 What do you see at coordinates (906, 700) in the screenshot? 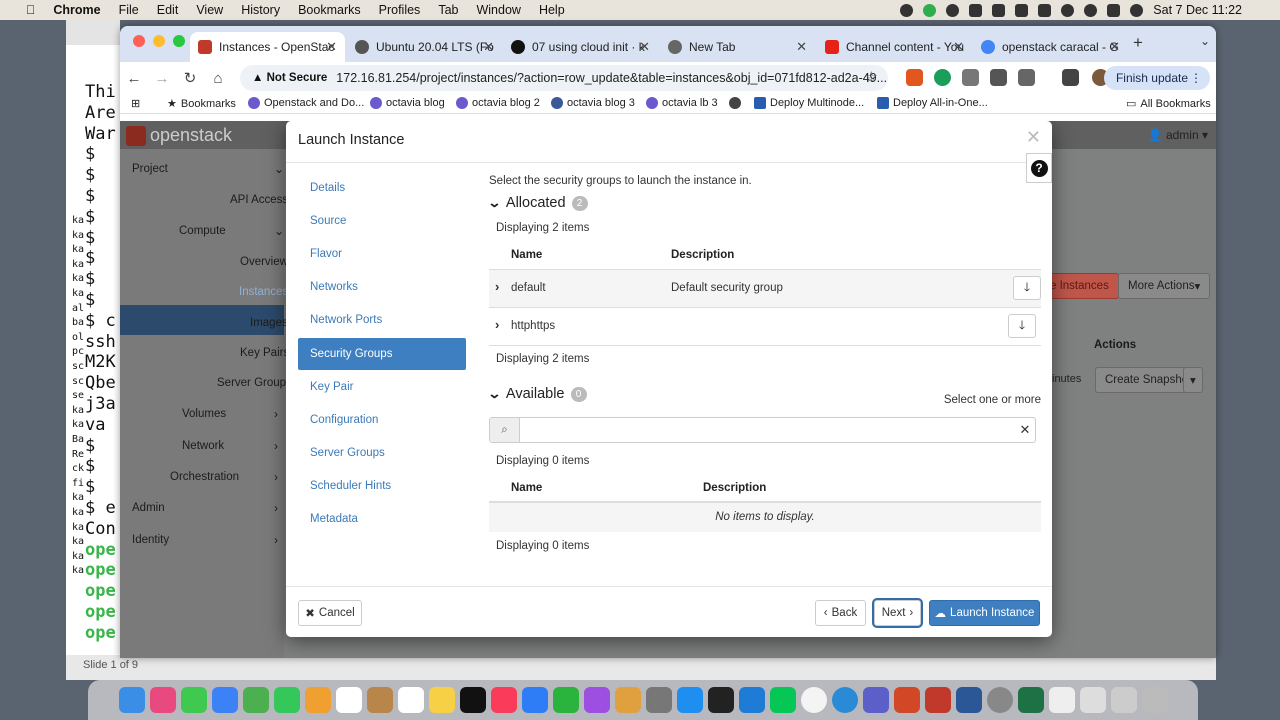
I see `powerpoint-icon` at bounding box center [906, 700].